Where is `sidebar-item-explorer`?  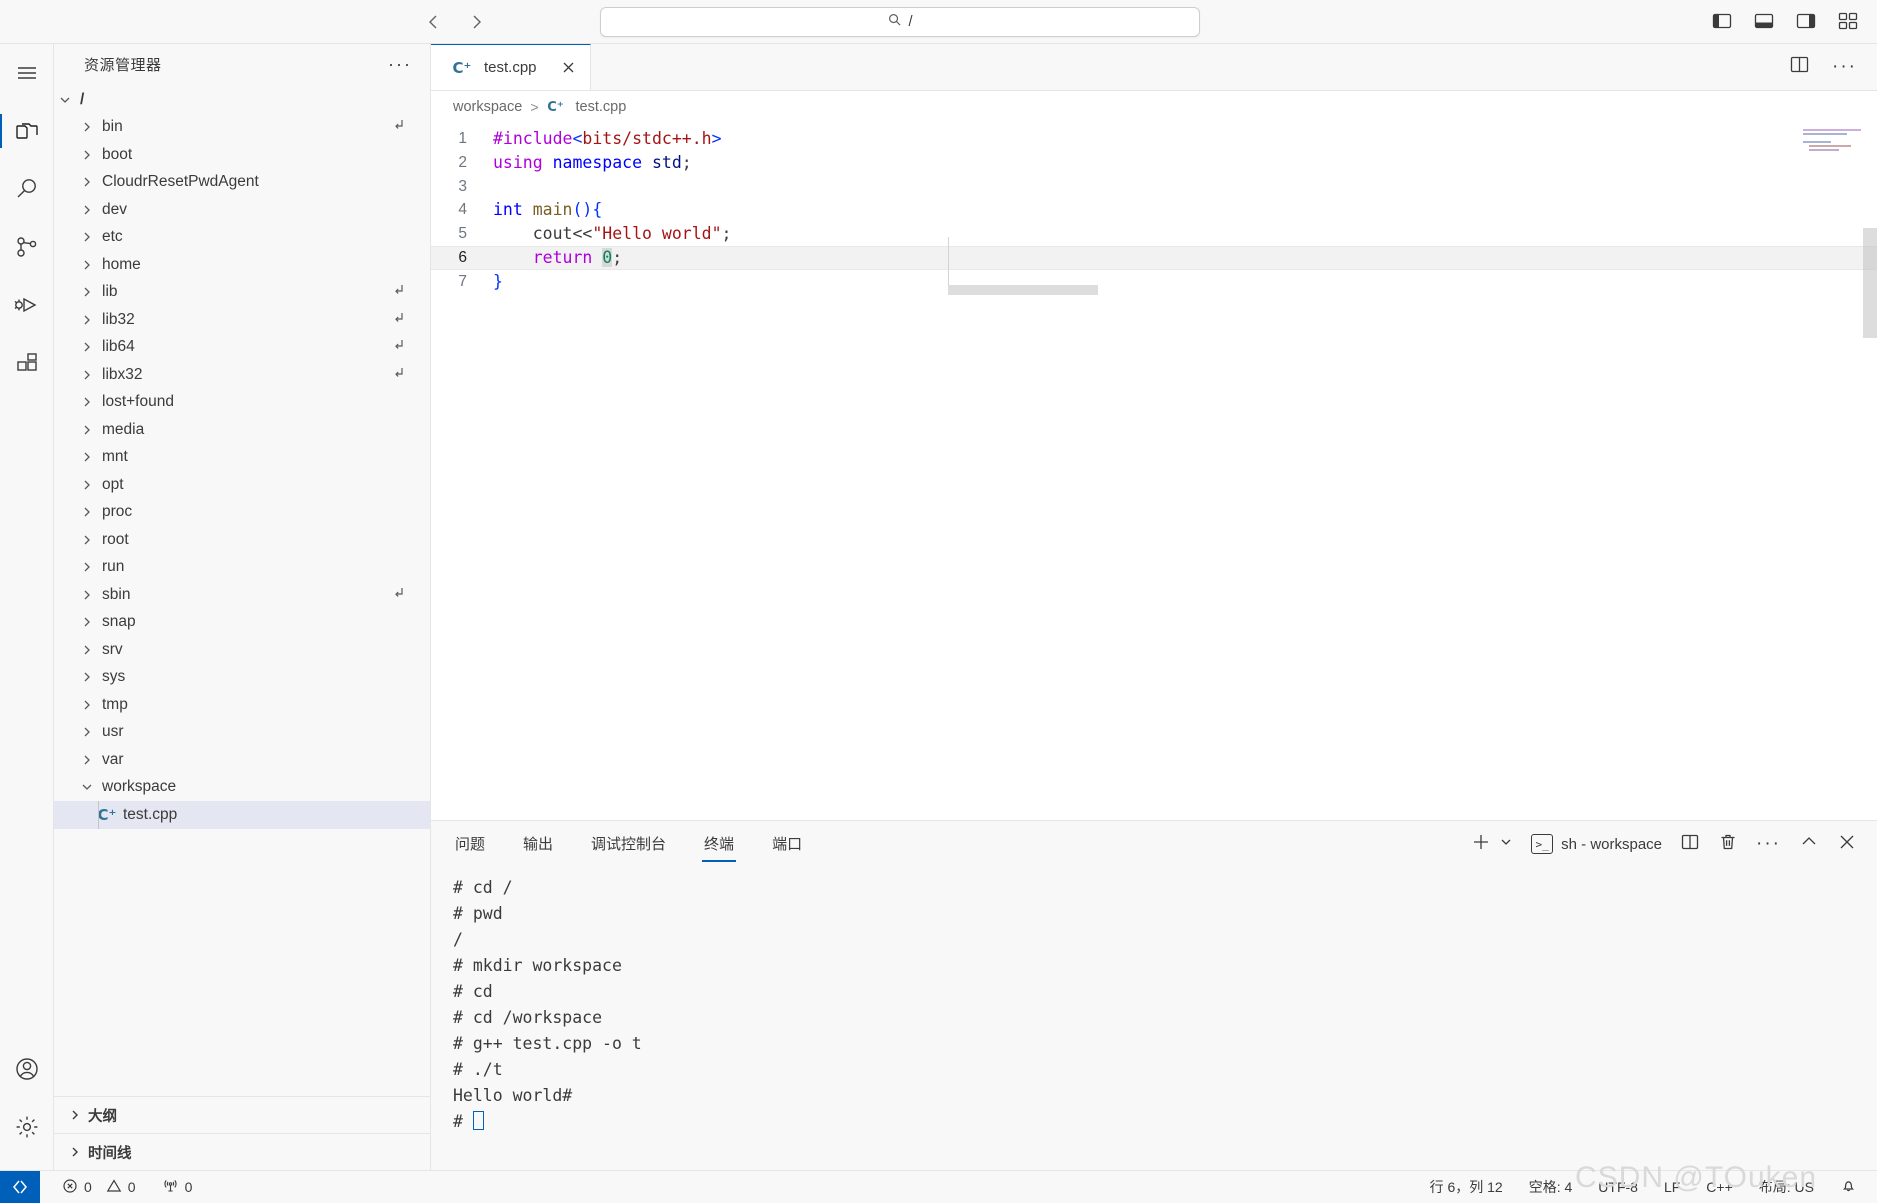
sidebar-item-explorer is located at coordinates (27, 131).